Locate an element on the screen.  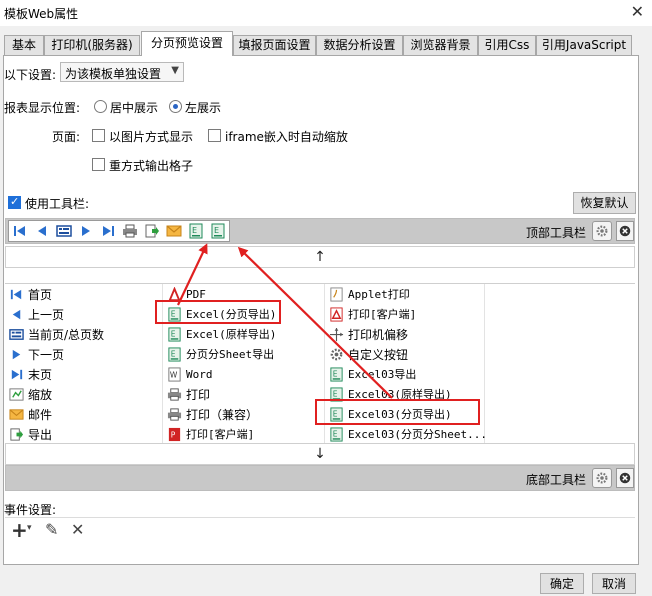
move-down-button: ↓ is located at coordinates (320, 454).